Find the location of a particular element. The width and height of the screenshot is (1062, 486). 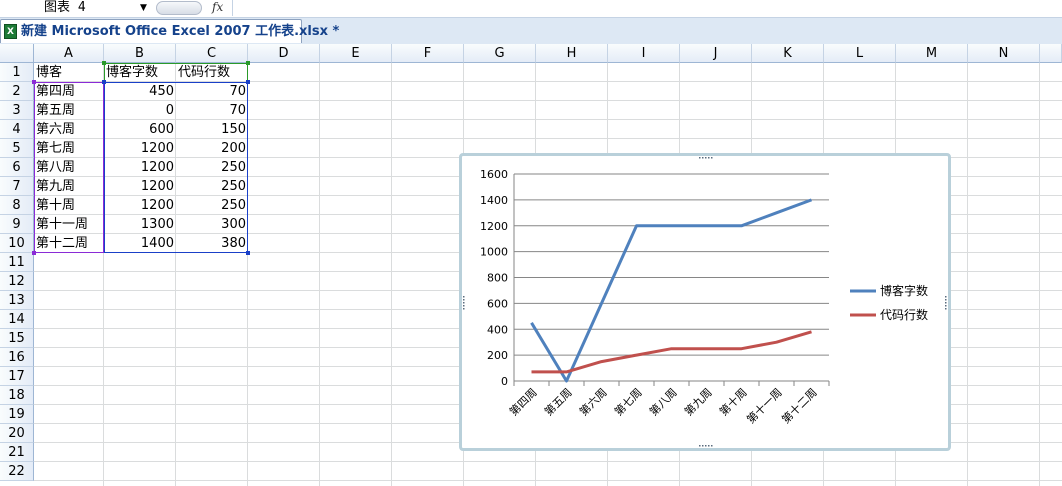

column-header: K is located at coordinates (788, 53).